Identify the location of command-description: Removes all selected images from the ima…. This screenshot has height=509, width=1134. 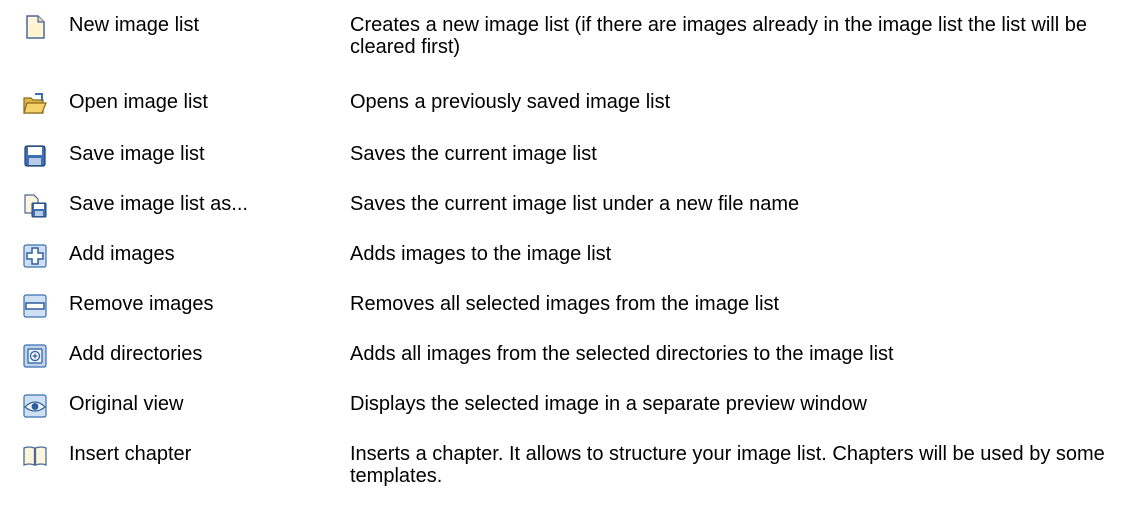
(565, 304).